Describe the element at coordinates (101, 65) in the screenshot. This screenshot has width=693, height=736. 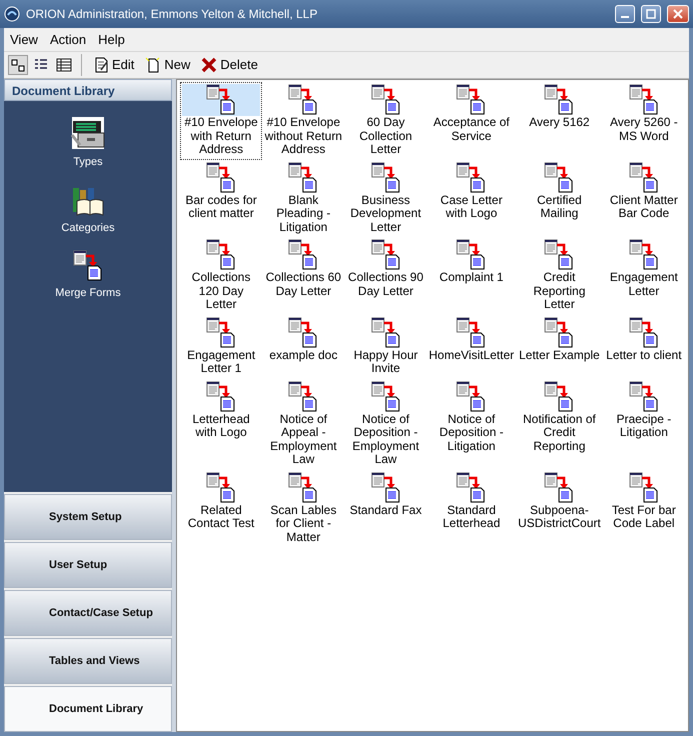
I see `edit-icon` at that location.